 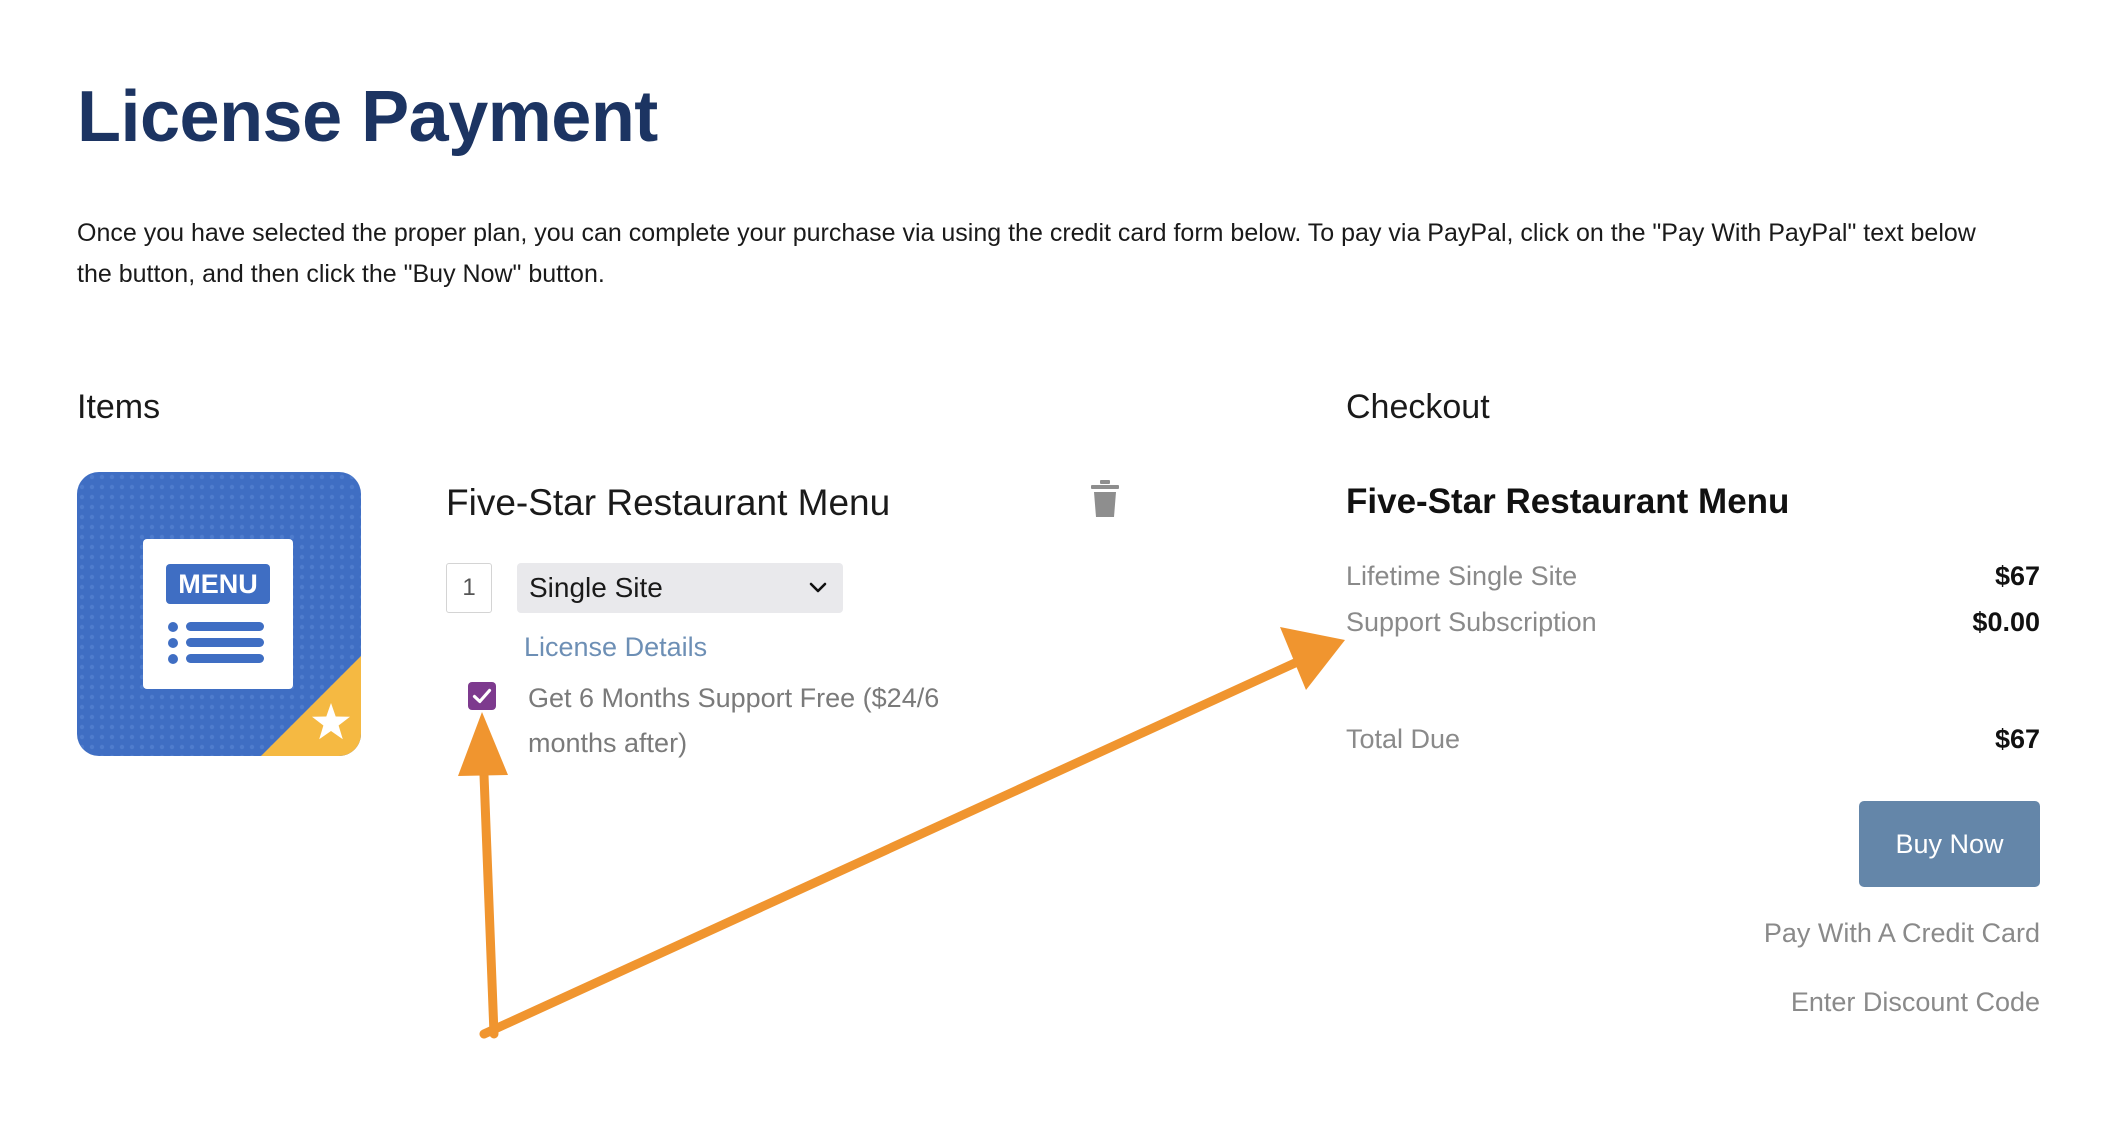 What do you see at coordinates (1403, 739) in the screenshot?
I see `total-label: Total Due` at bounding box center [1403, 739].